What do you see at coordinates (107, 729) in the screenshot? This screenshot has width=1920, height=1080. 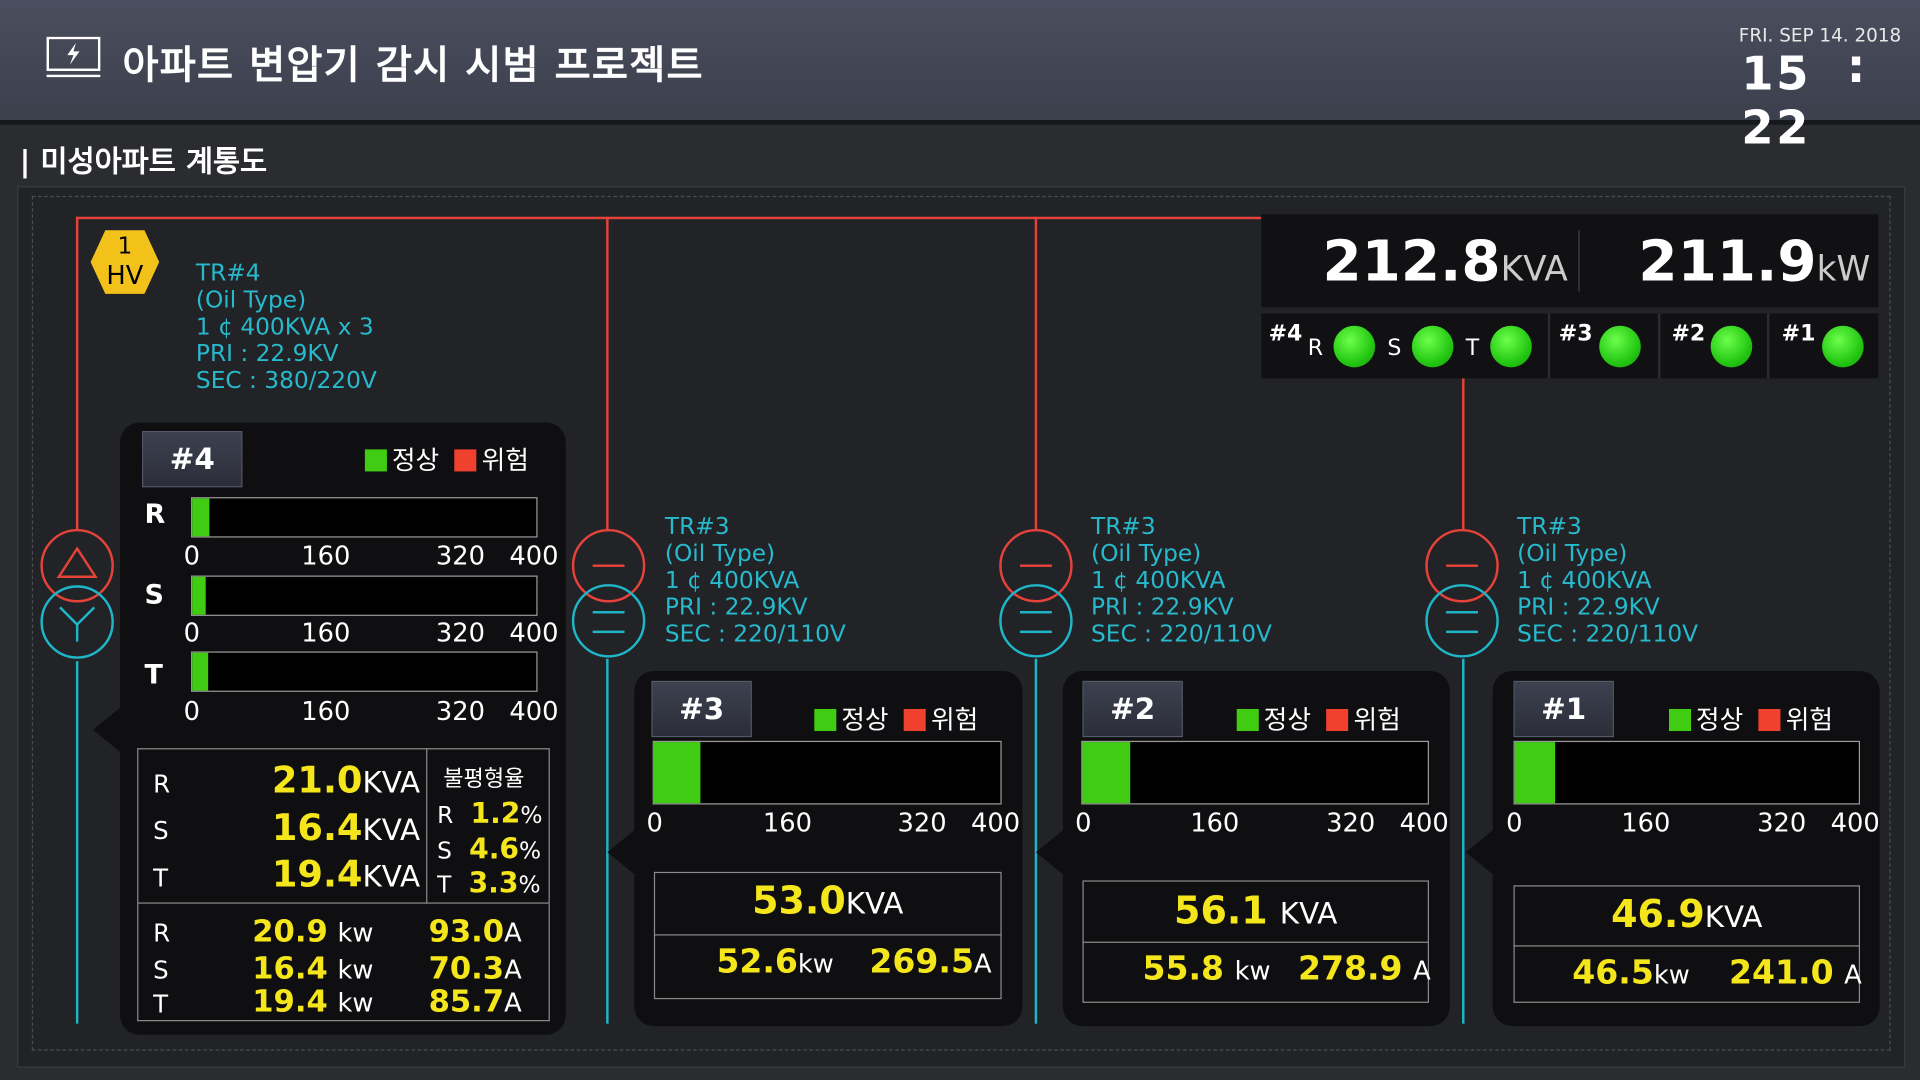 I see `panel-4-pointer` at bounding box center [107, 729].